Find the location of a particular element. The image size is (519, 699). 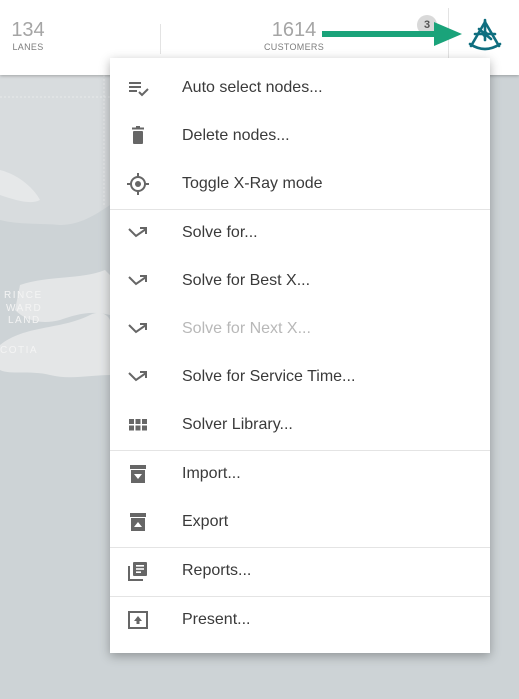

grid-icon is located at coordinates (138, 425).